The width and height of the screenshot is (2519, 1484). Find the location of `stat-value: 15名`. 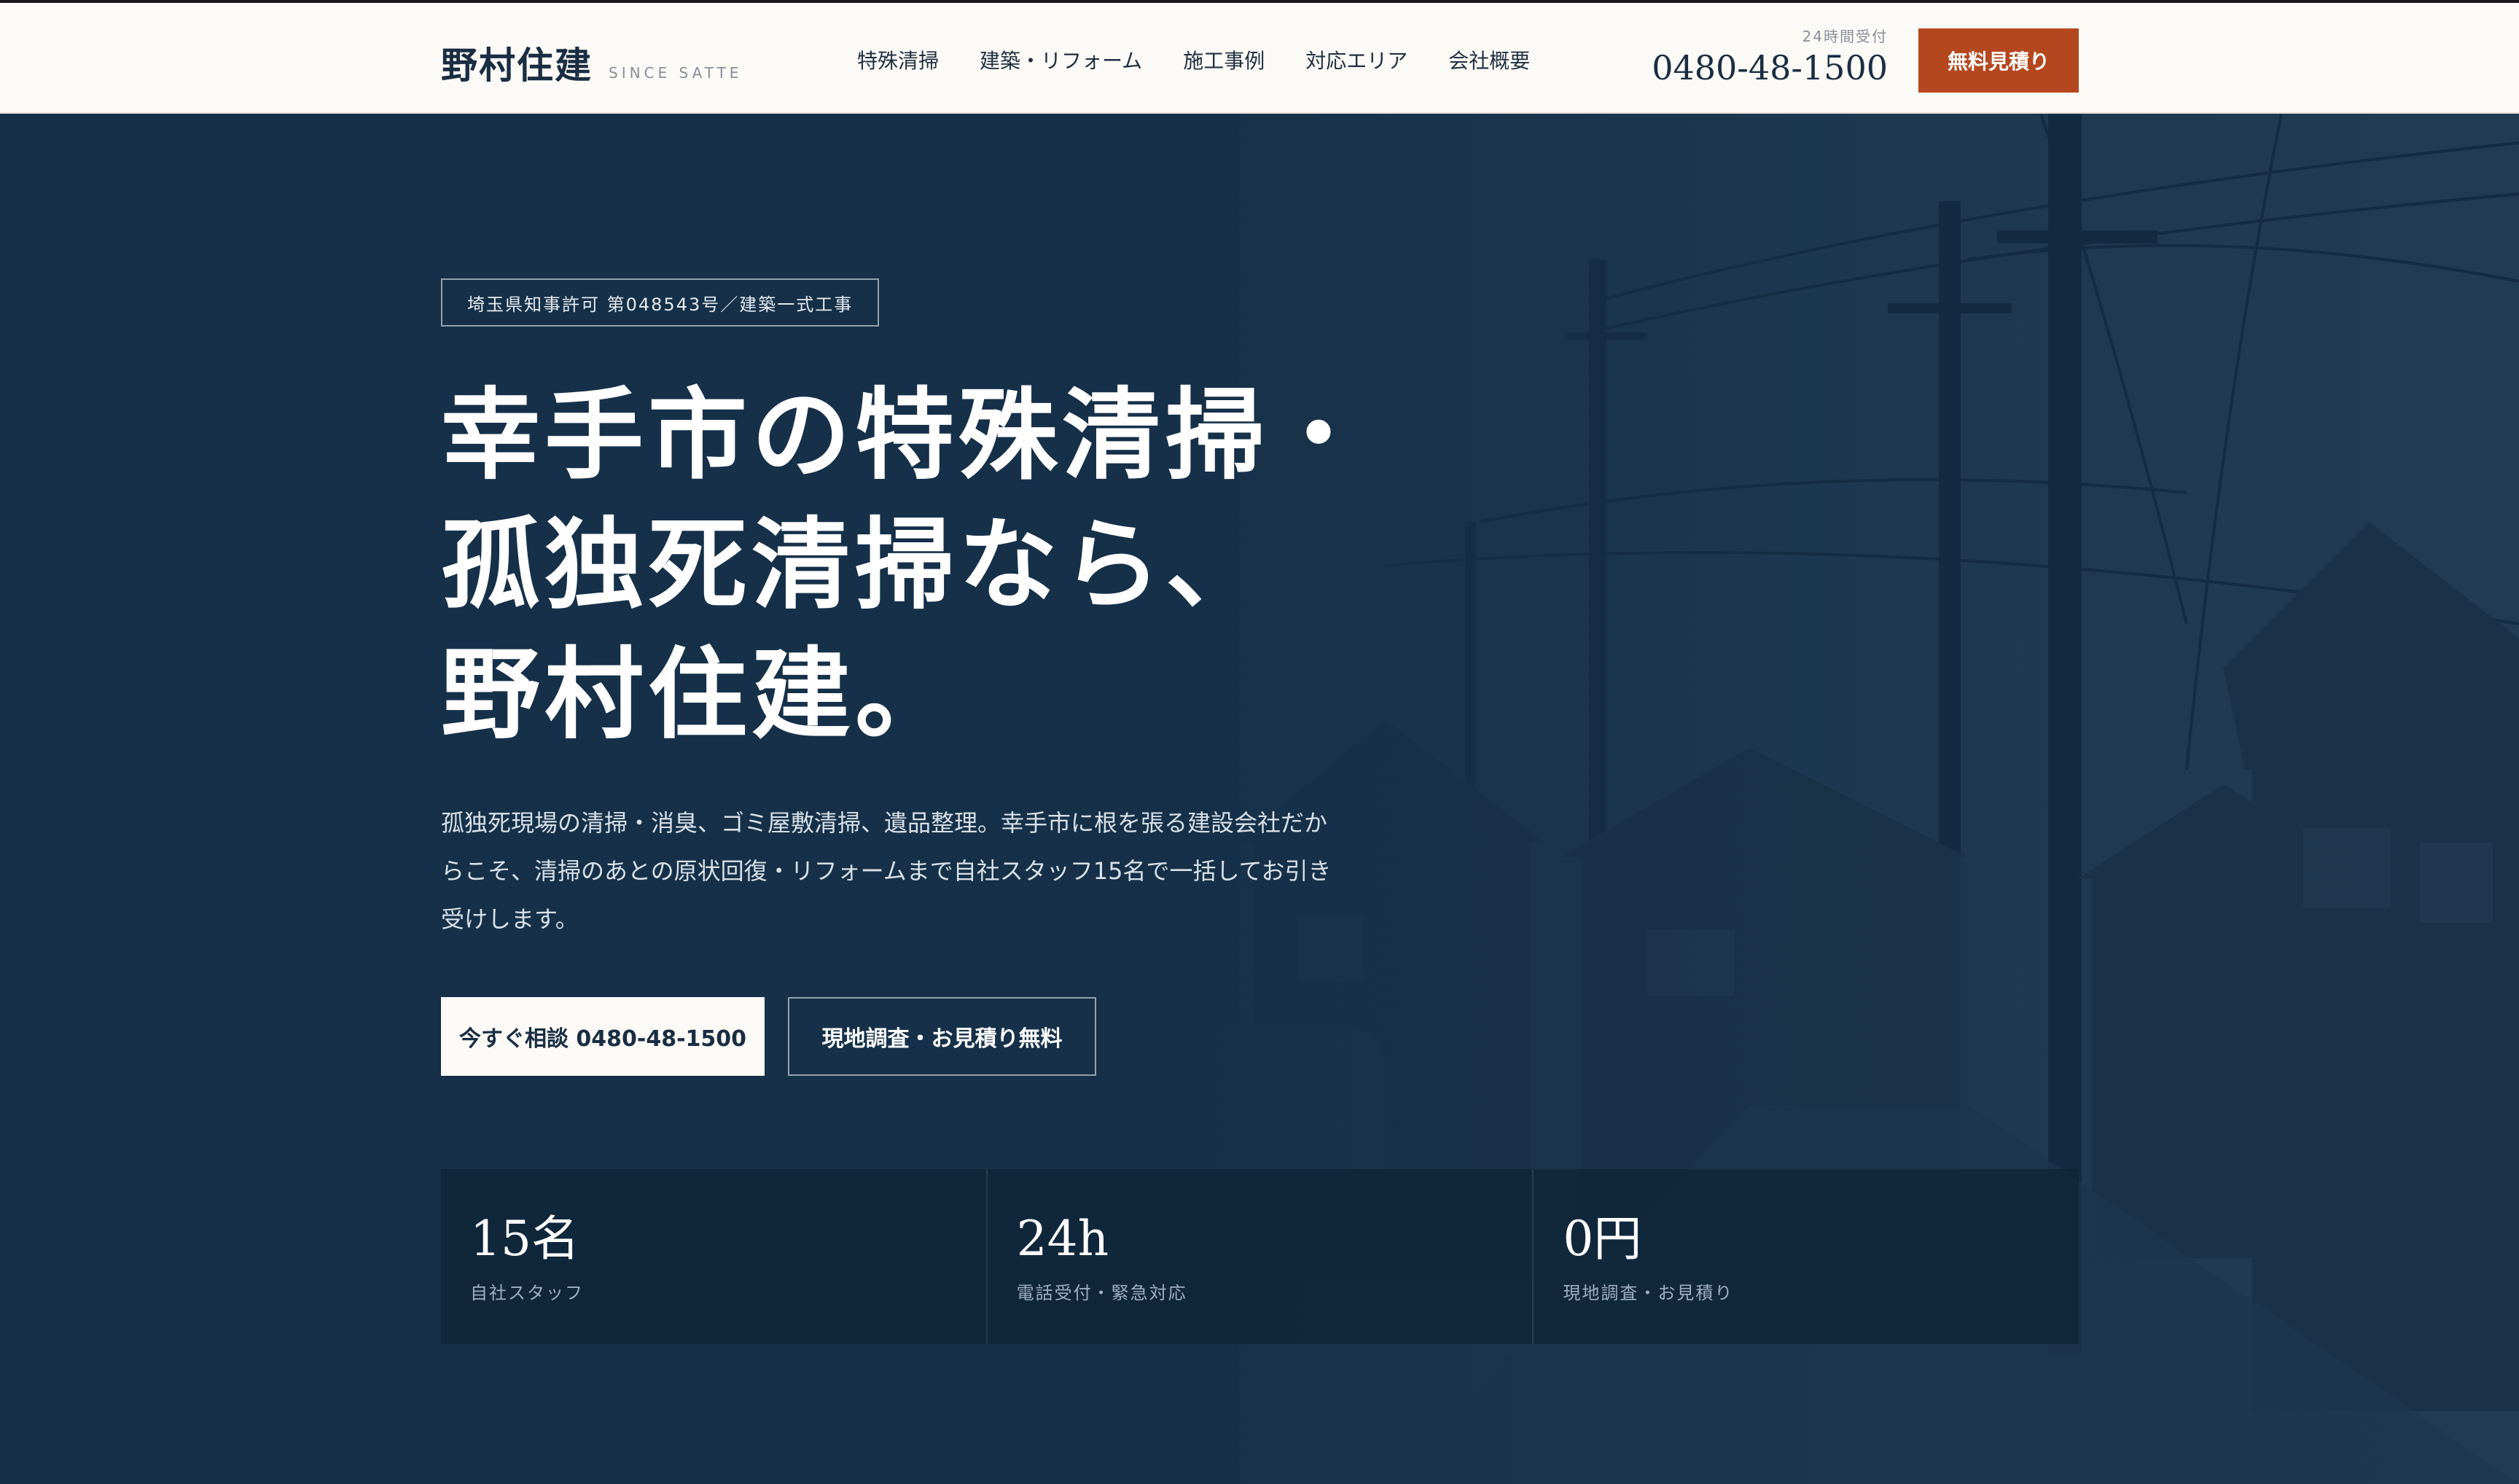

stat-value: 15名 is located at coordinates (524, 1239).